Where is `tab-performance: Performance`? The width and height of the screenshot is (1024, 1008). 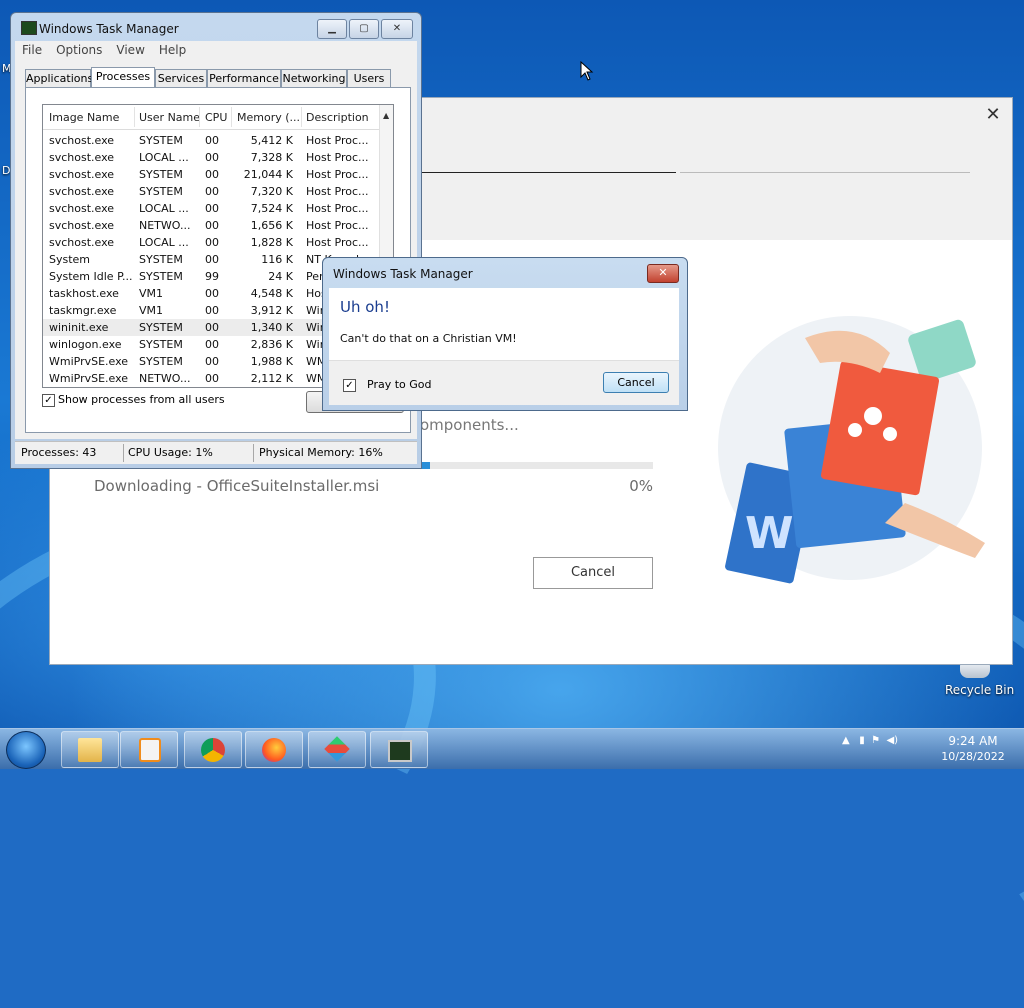
tab-performance: Performance is located at coordinates (244, 78).